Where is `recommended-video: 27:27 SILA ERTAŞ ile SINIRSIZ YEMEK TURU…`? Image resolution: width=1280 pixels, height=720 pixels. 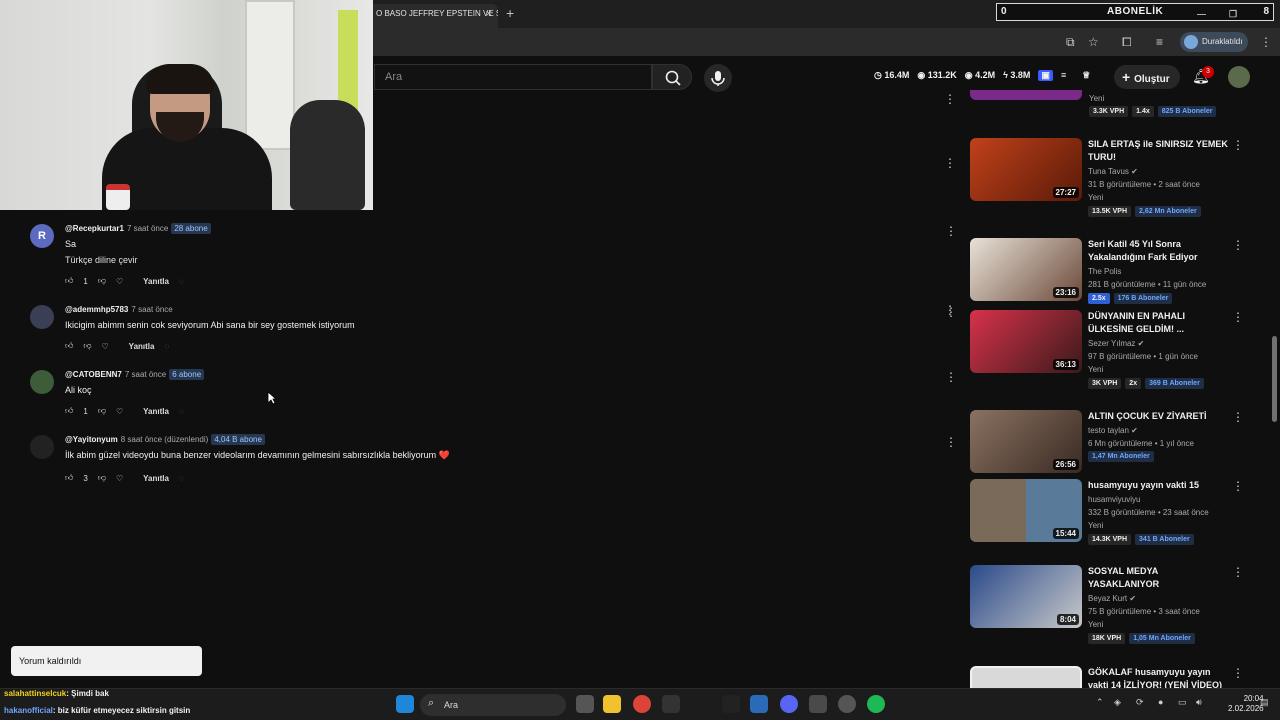 recommended-video: 27:27 SILA ERTAŞ ile SINIRSIZ YEMEK TURU… is located at coordinates (1110, 183).